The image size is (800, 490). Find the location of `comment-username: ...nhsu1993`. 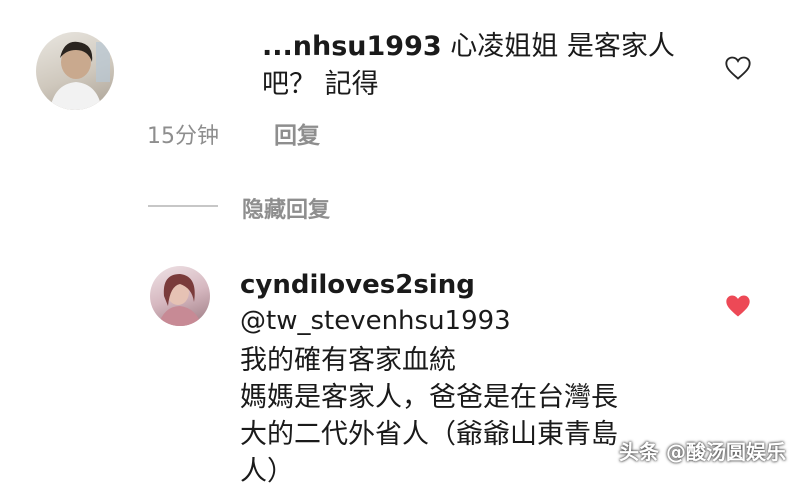

comment-username: ...nhsu1993 is located at coordinates (352, 46).